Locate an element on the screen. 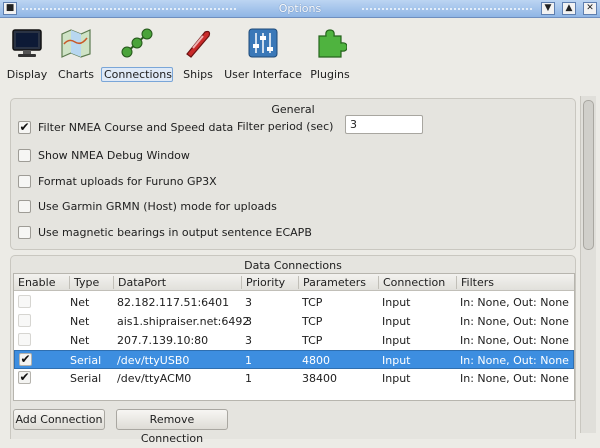  chart-map-icon is located at coordinates (76, 43).